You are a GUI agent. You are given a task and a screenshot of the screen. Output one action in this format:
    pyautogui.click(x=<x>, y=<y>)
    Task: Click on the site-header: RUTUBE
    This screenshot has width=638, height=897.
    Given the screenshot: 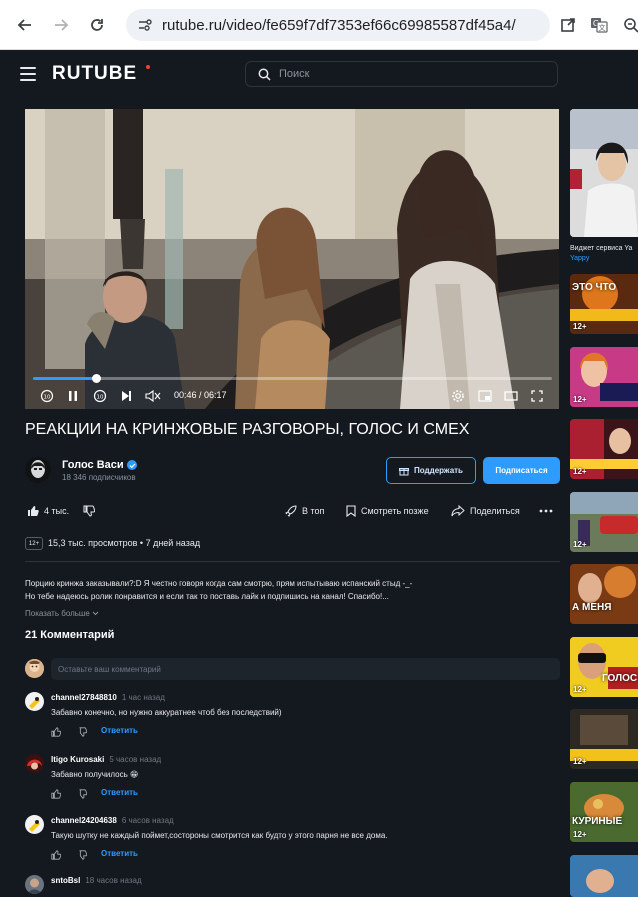 What is the action you would take?
    pyautogui.click(x=319, y=74)
    